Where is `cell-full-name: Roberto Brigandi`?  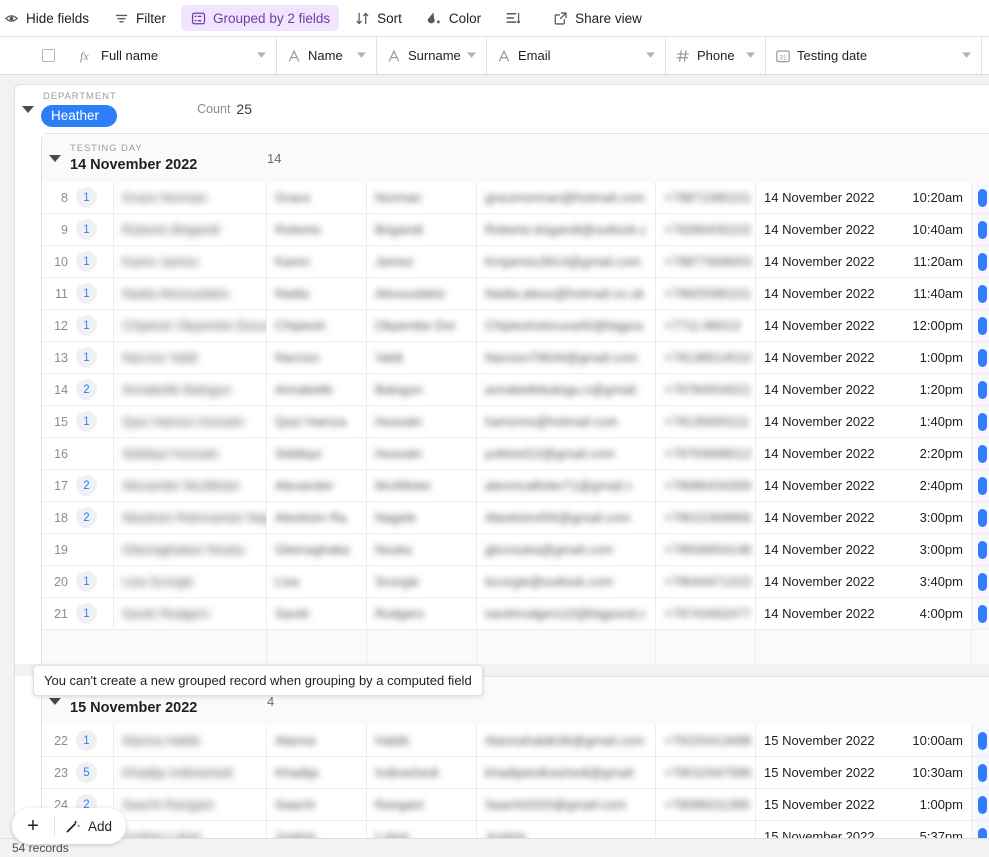 cell-full-name: Roberto Brigandi is located at coordinates (190, 229).